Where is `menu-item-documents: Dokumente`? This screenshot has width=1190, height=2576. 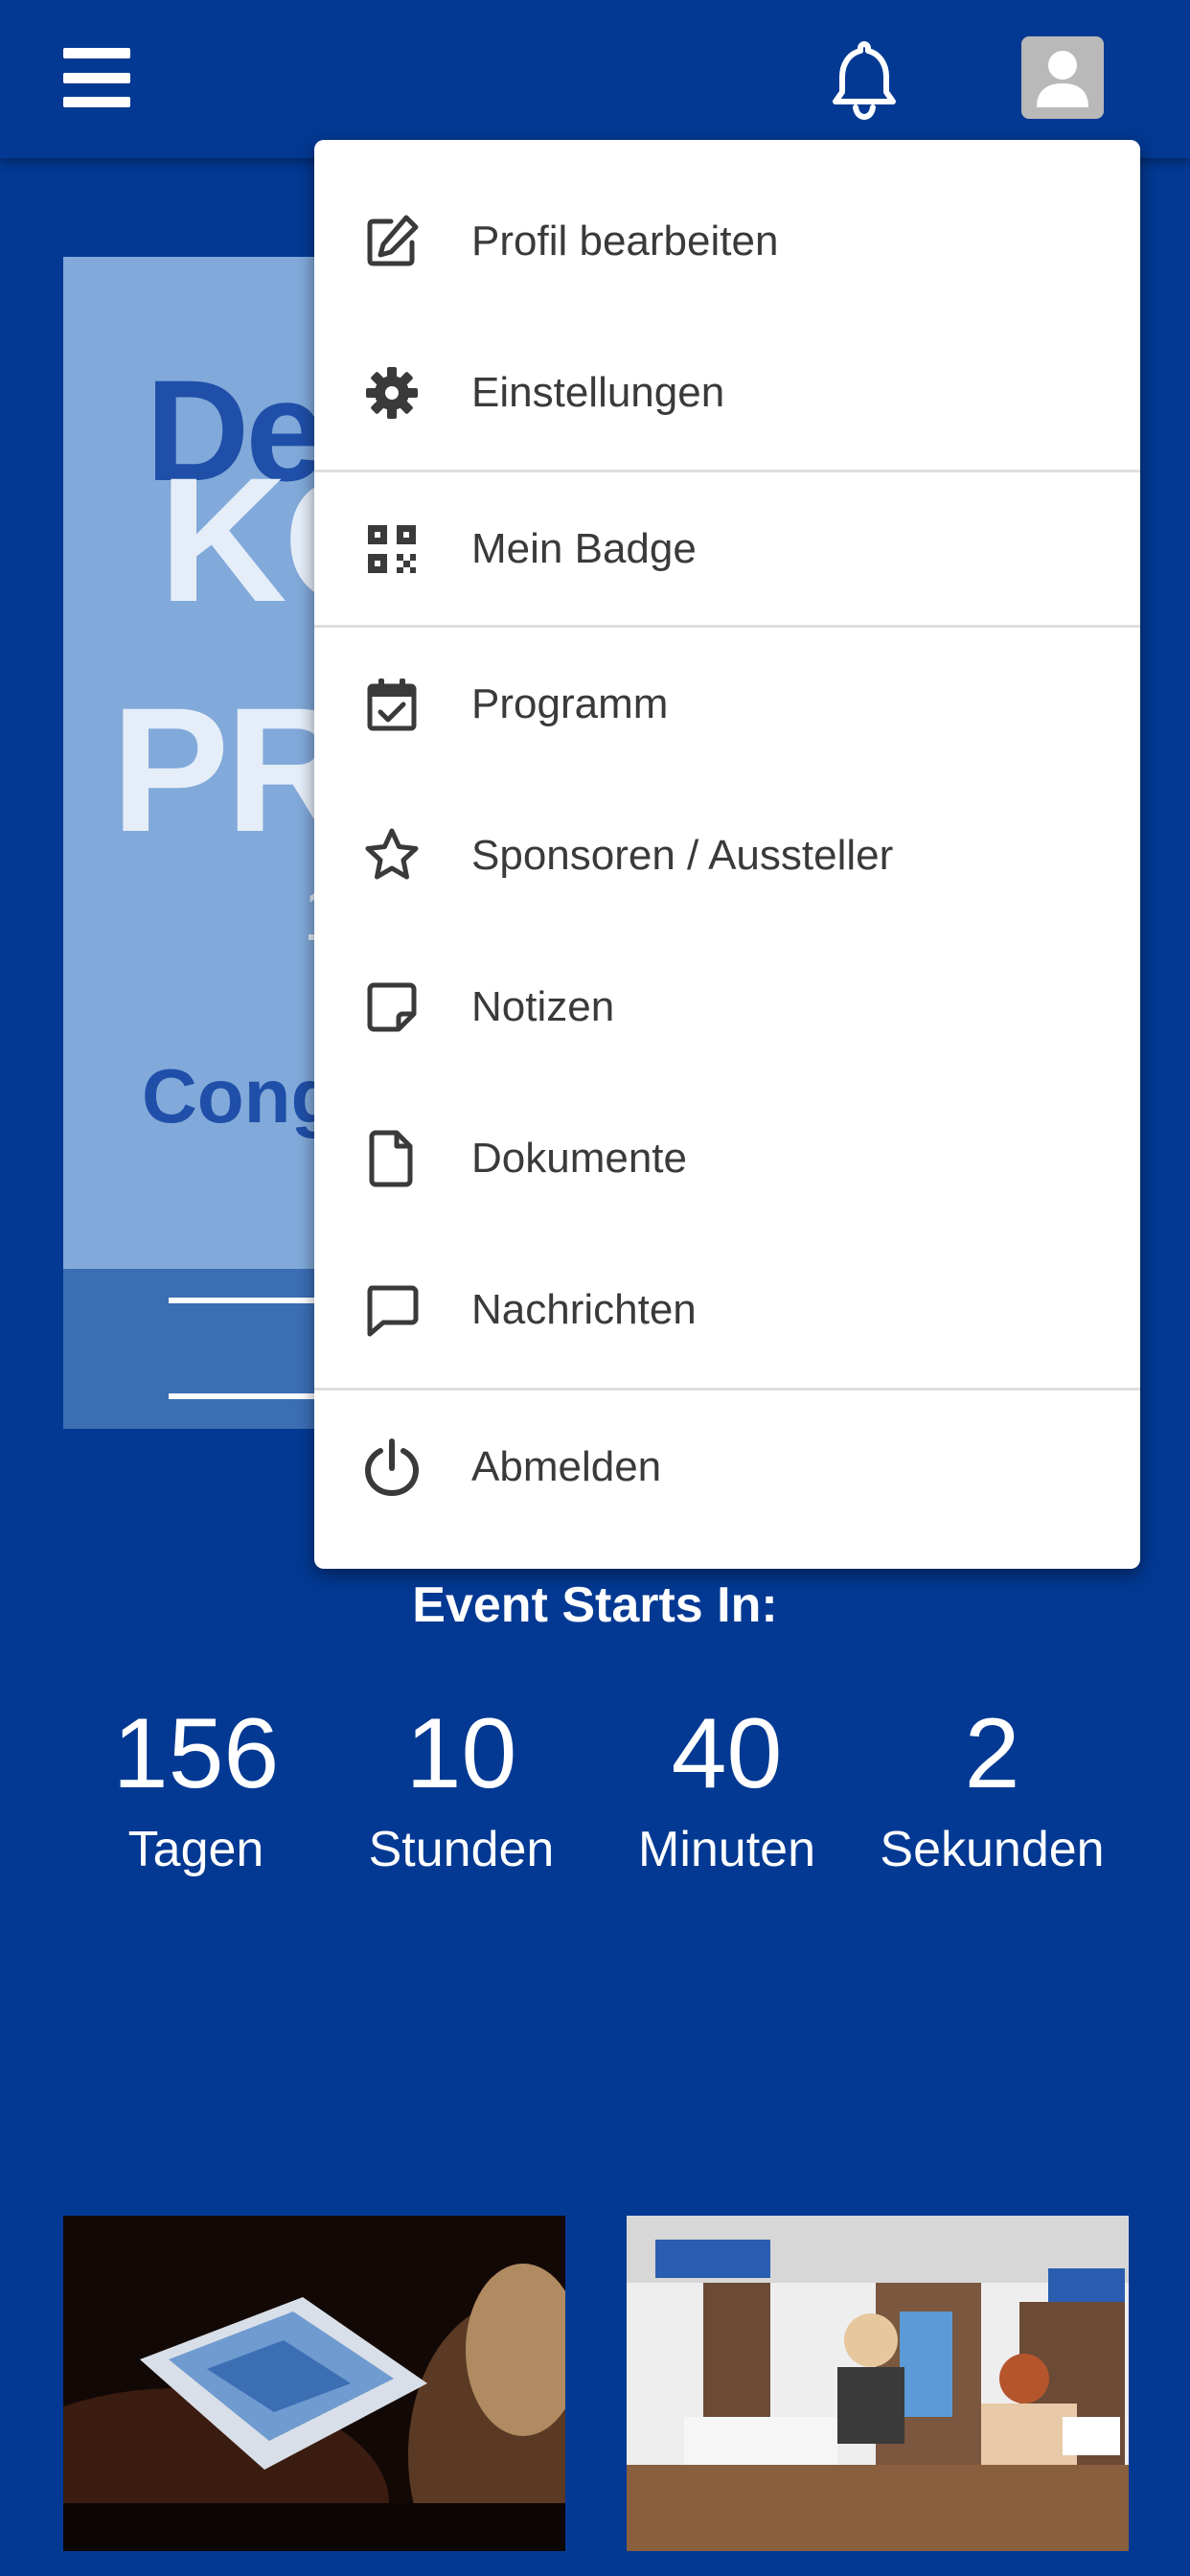 menu-item-documents: Dokumente is located at coordinates (727, 1158).